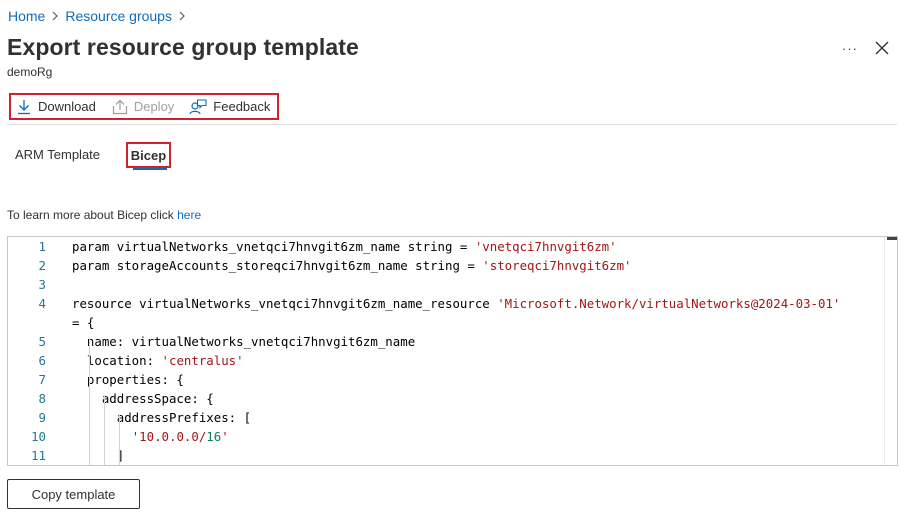  Describe the element at coordinates (42, 284) in the screenshot. I see `line-number: 3` at that location.